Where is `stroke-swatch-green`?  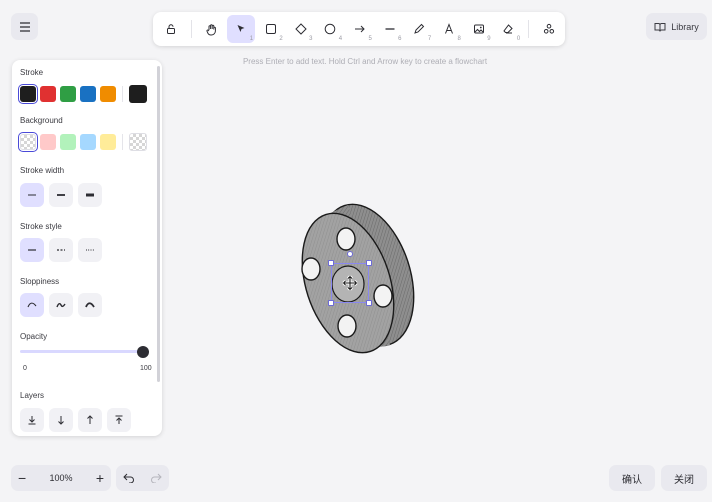
stroke-swatch-green is located at coordinates (68, 94).